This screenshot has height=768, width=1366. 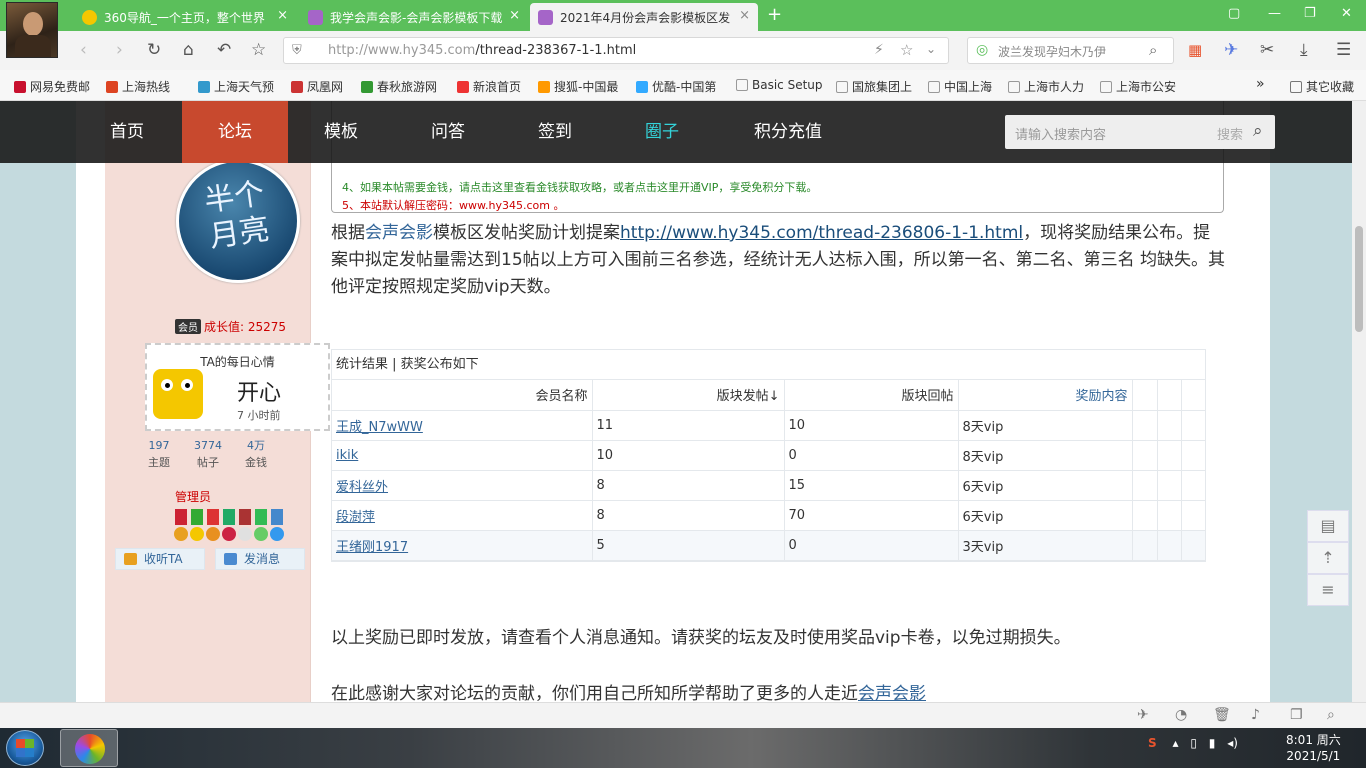 What do you see at coordinates (347, 455) in the screenshot?
I see `member-link: ikik` at bounding box center [347, 455].